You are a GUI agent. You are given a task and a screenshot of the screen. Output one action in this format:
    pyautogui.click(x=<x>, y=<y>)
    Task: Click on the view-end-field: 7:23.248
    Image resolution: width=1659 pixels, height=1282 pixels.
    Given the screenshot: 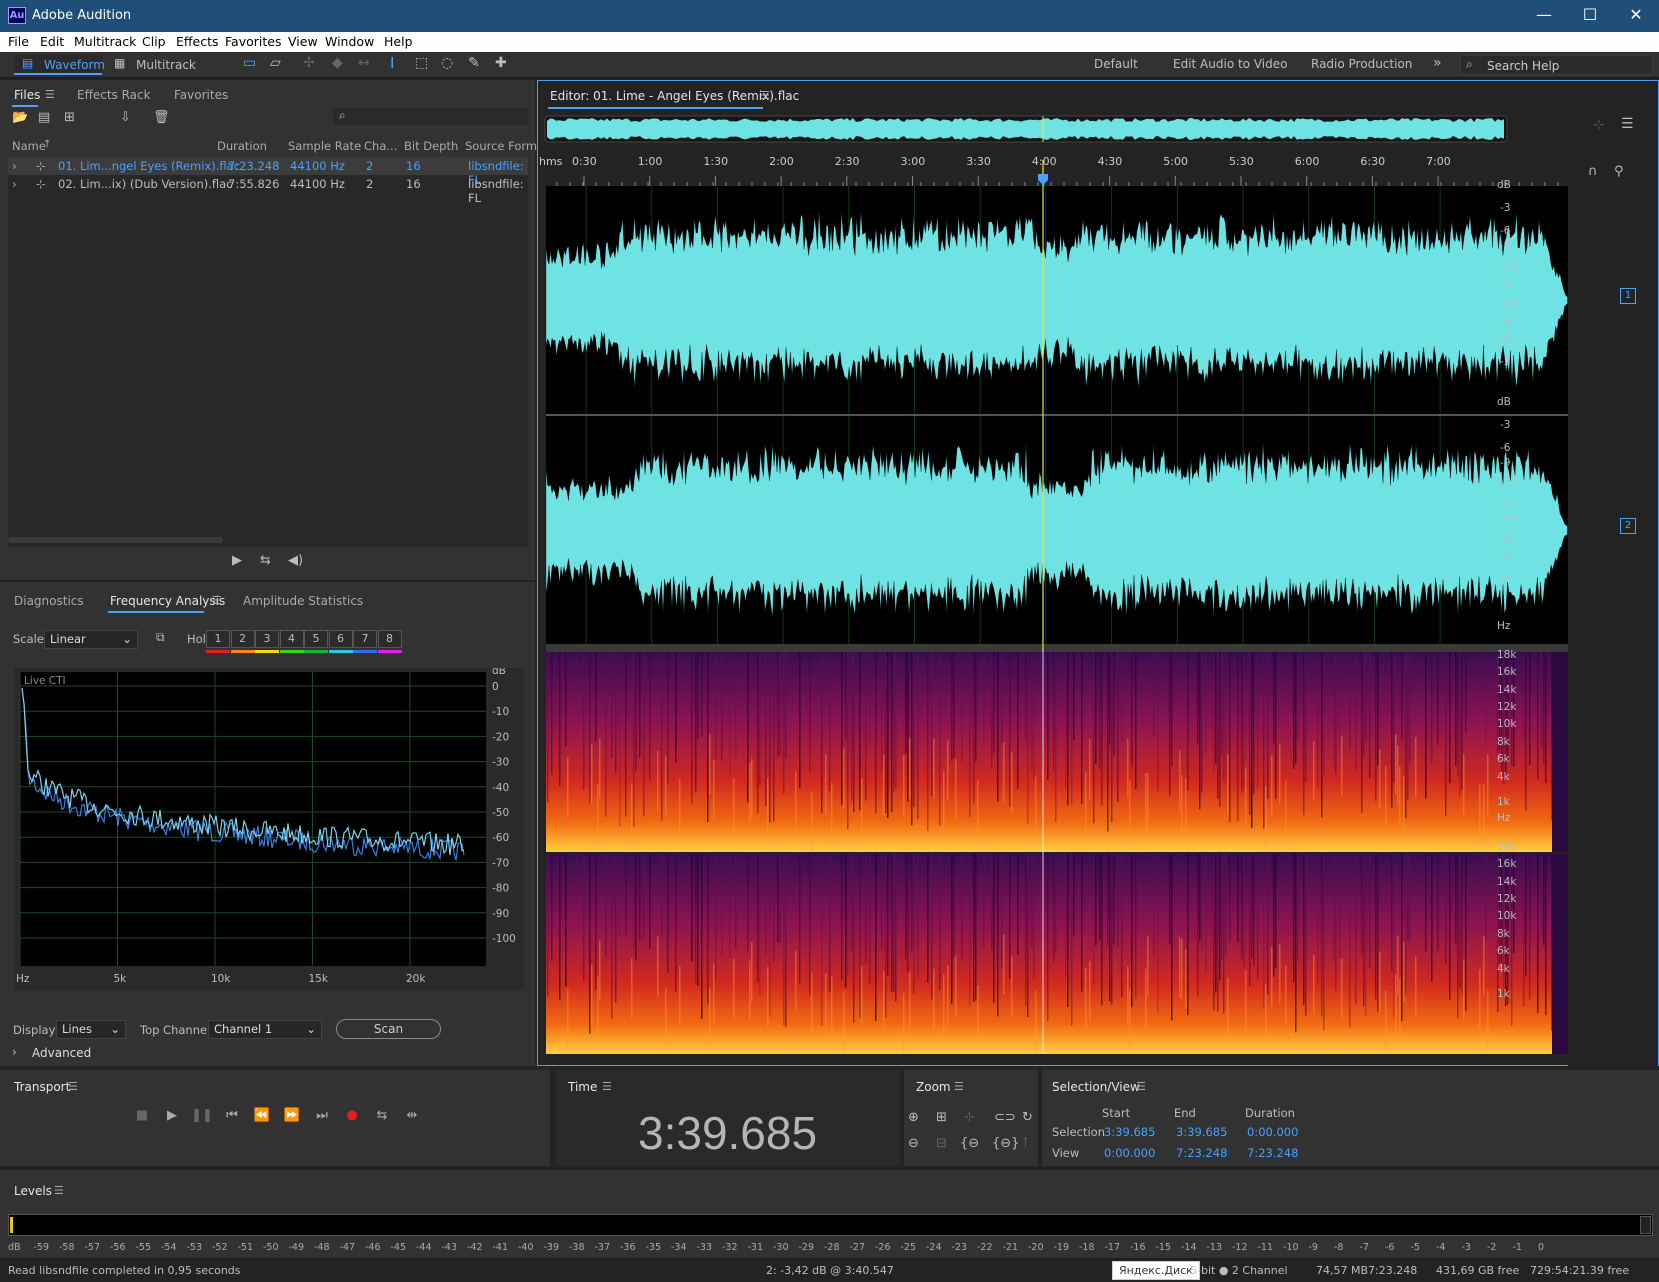 What is the action you would take?
    pyautogui.click(x=1201, y=1153)
    